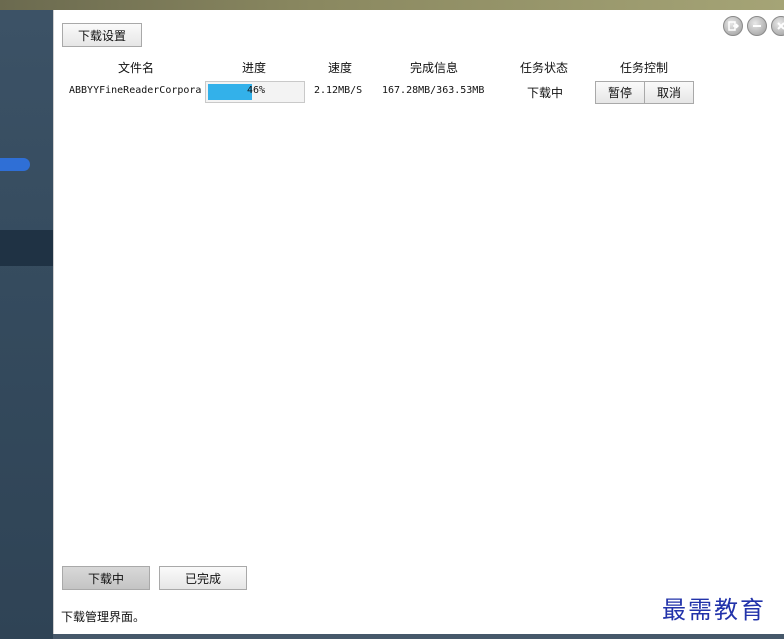 The image size is (784, 639). Describe the element at coordinates (620, 92) in the screenshot. I see `pause-button: 暂停` at that location.